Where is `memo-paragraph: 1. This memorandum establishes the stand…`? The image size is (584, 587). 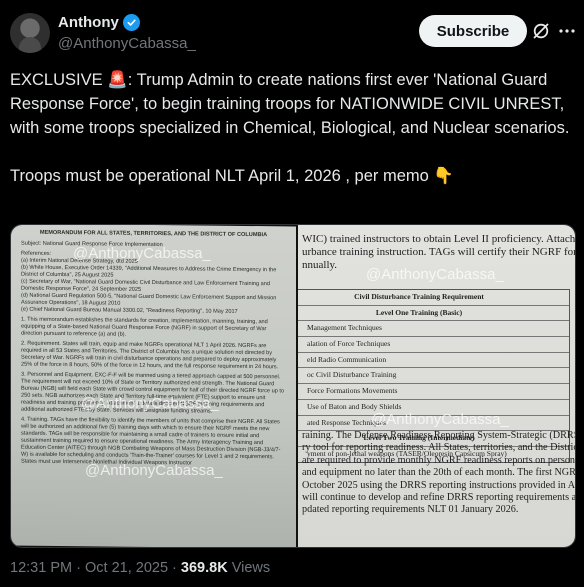
memo-paragraph: 1. This memorandum establishes the stand… is located at coordinates (144, 327).